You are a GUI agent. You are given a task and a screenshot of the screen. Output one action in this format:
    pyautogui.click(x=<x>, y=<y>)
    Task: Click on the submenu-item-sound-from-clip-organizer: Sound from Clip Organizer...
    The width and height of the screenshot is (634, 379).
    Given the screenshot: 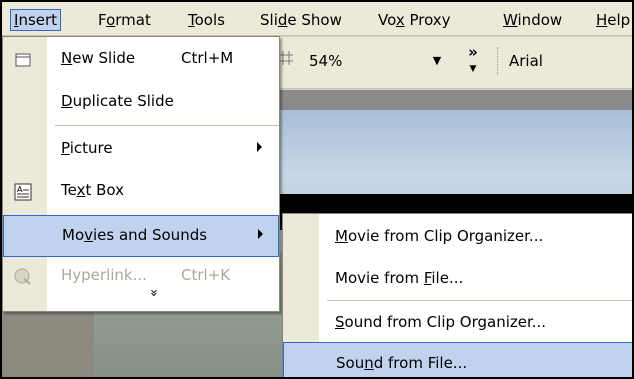 What is the action you would take?
    pyautogui.click(x=457, y=324)
    